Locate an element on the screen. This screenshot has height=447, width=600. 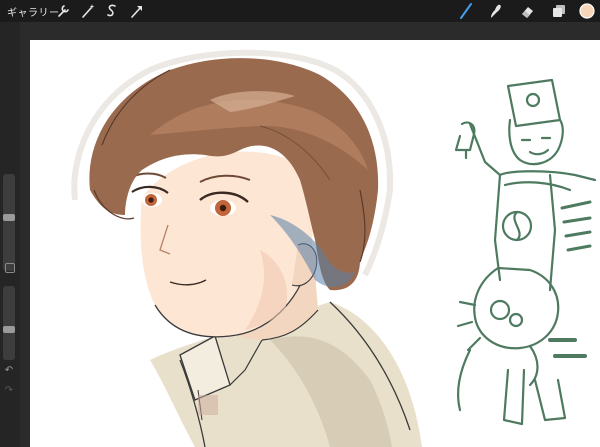
wrench-icon is located at coordinates (64, 11).